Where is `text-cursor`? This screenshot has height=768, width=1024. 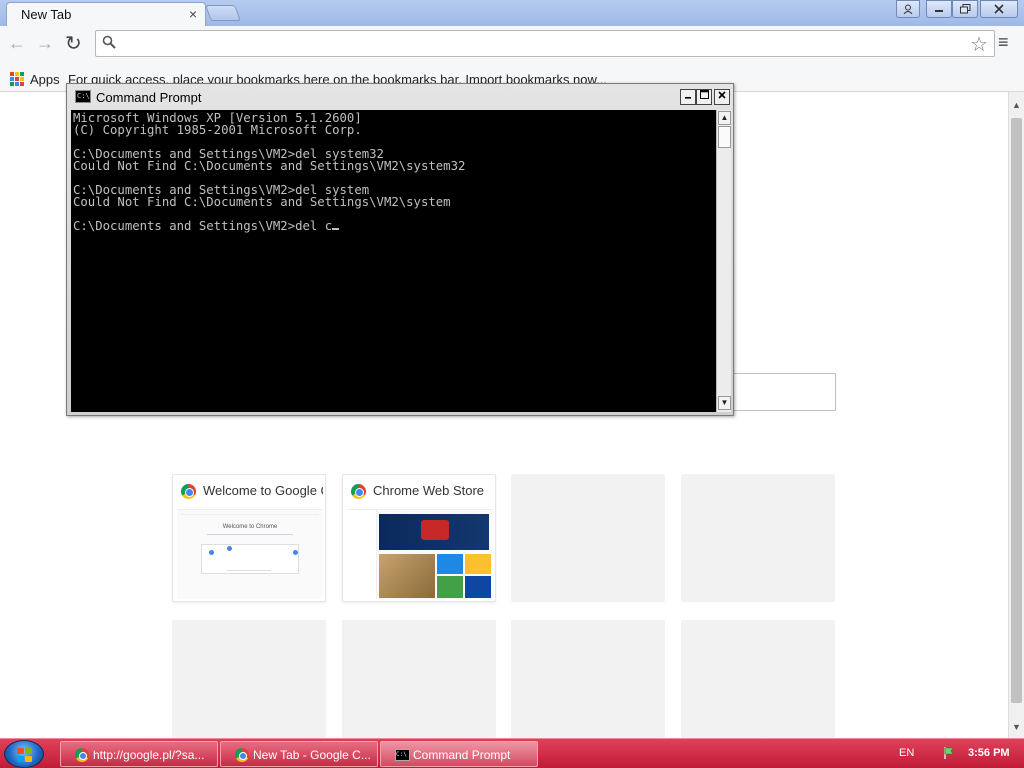 text-cursor is located at coordinates (336, 229).